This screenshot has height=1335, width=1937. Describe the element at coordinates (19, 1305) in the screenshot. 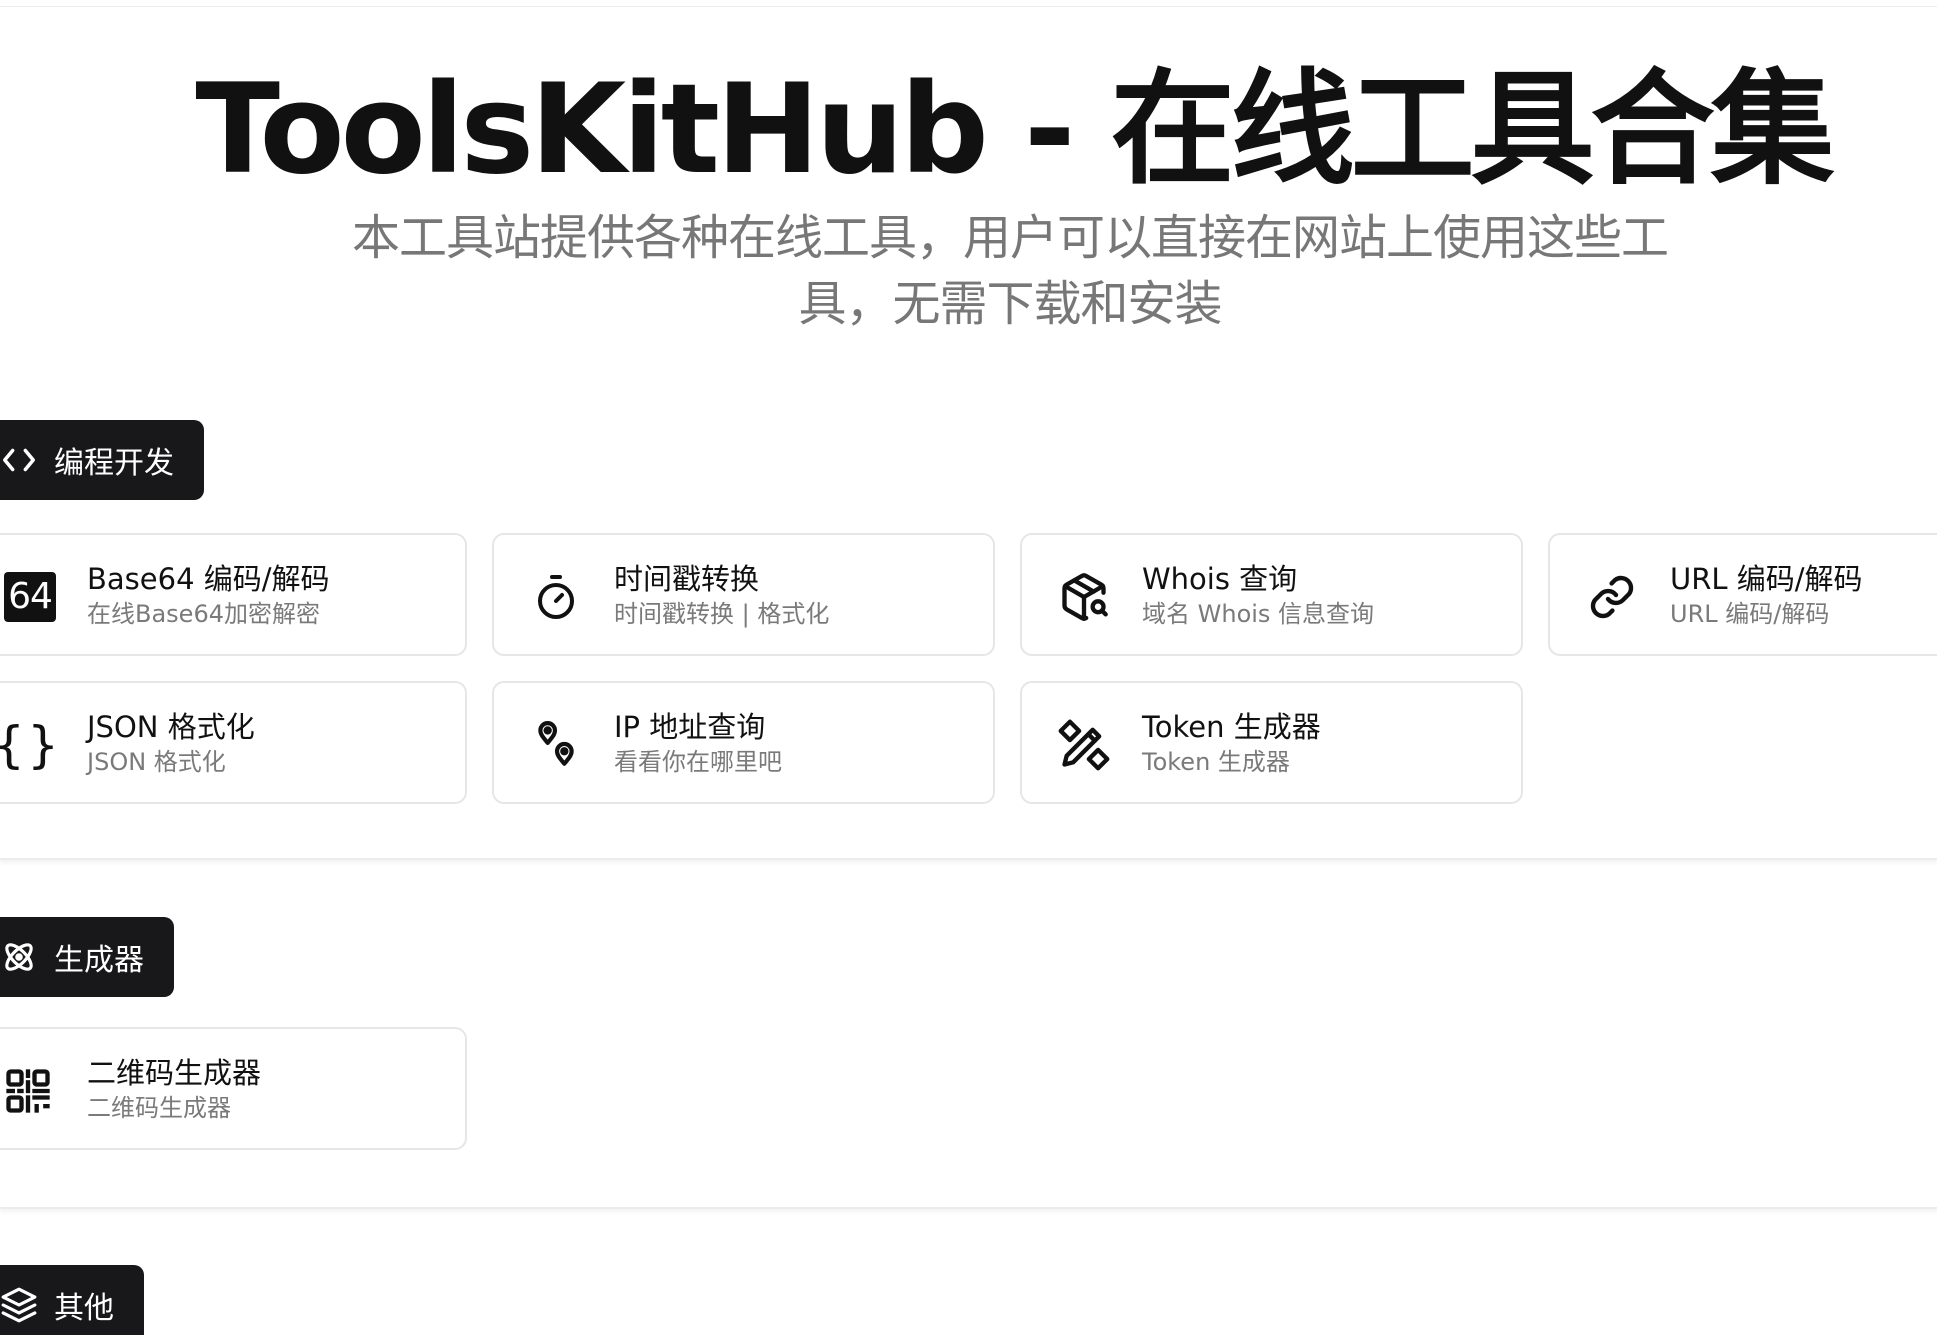

I see `layers-icon` at that location.